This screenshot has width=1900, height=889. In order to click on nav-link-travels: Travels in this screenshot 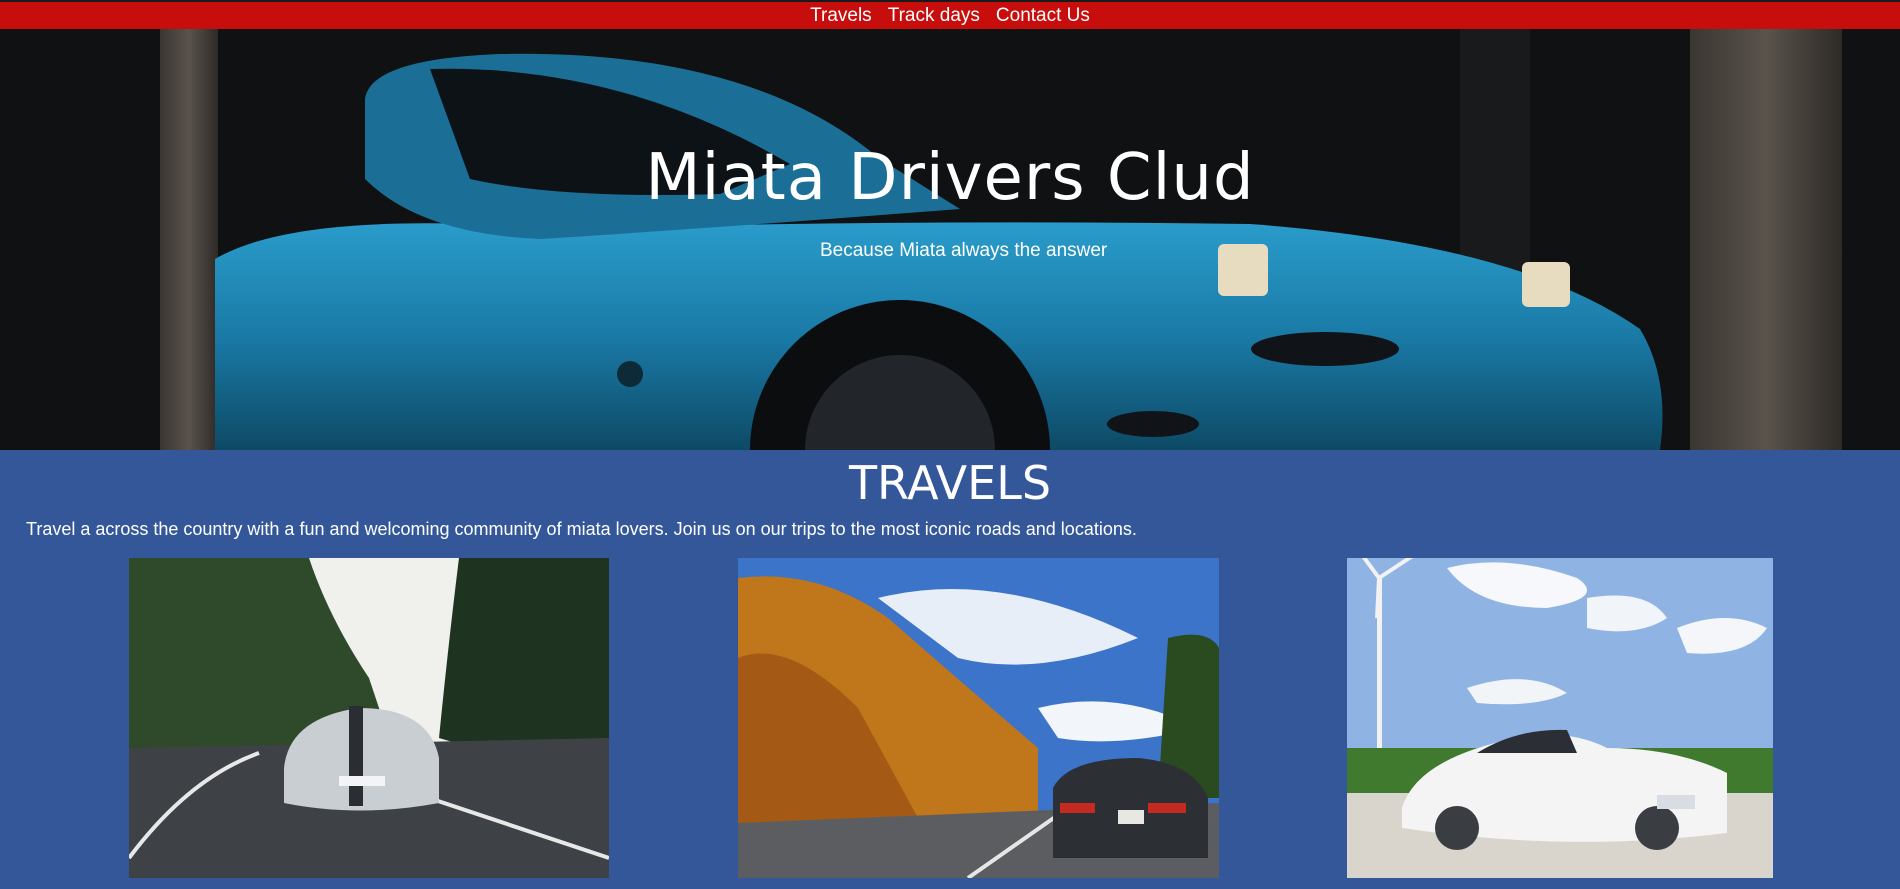, I will do `click(841, 15)`.